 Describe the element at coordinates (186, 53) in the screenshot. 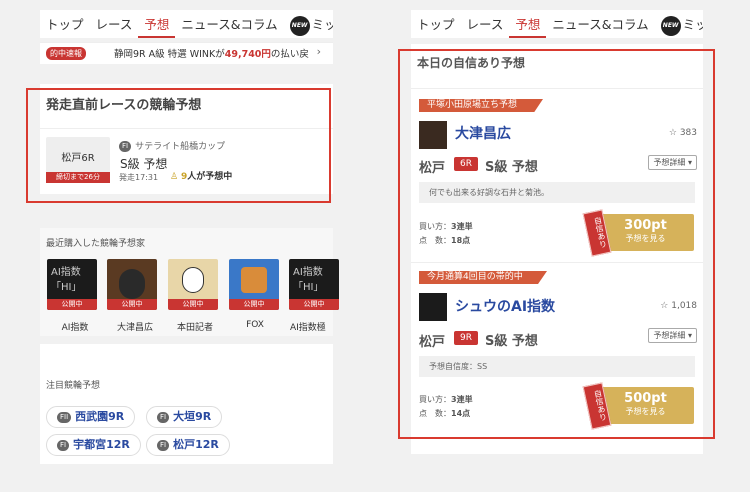

I see `hit-ticker: 的中速報 静岡9R A級 特選 WINKが49,740円の払い戻 ›` at that location.